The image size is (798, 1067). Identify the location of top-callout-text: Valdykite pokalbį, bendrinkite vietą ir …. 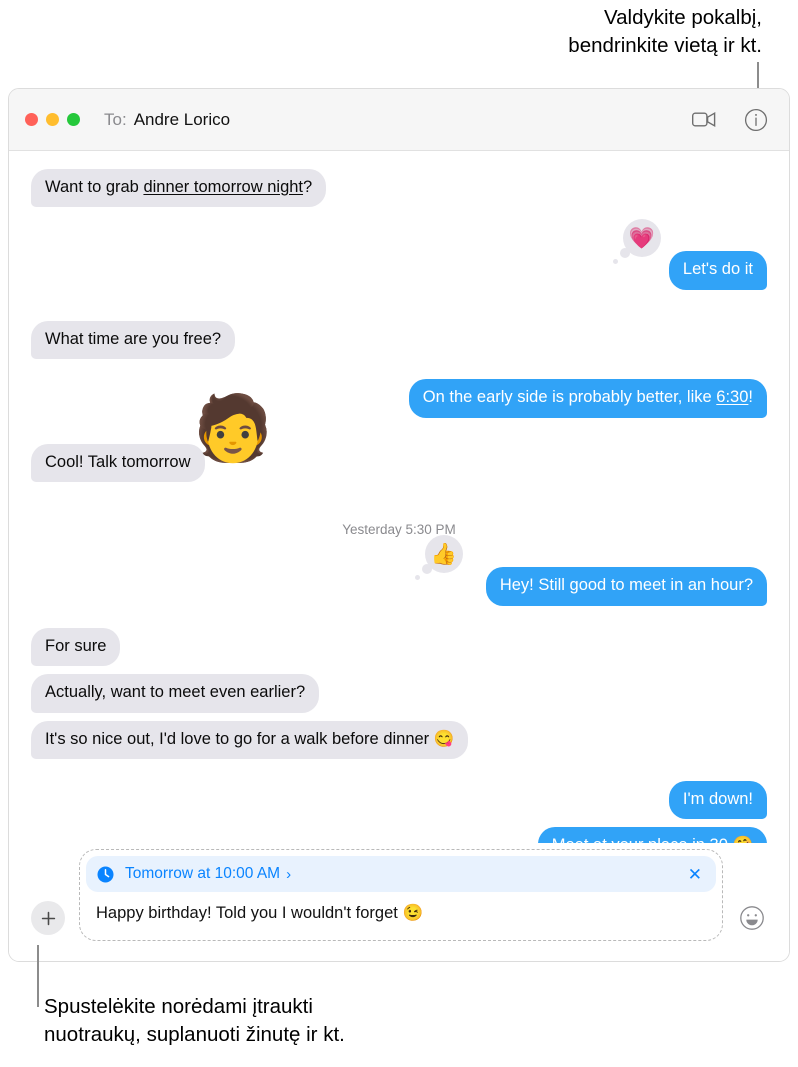
(665, 31).